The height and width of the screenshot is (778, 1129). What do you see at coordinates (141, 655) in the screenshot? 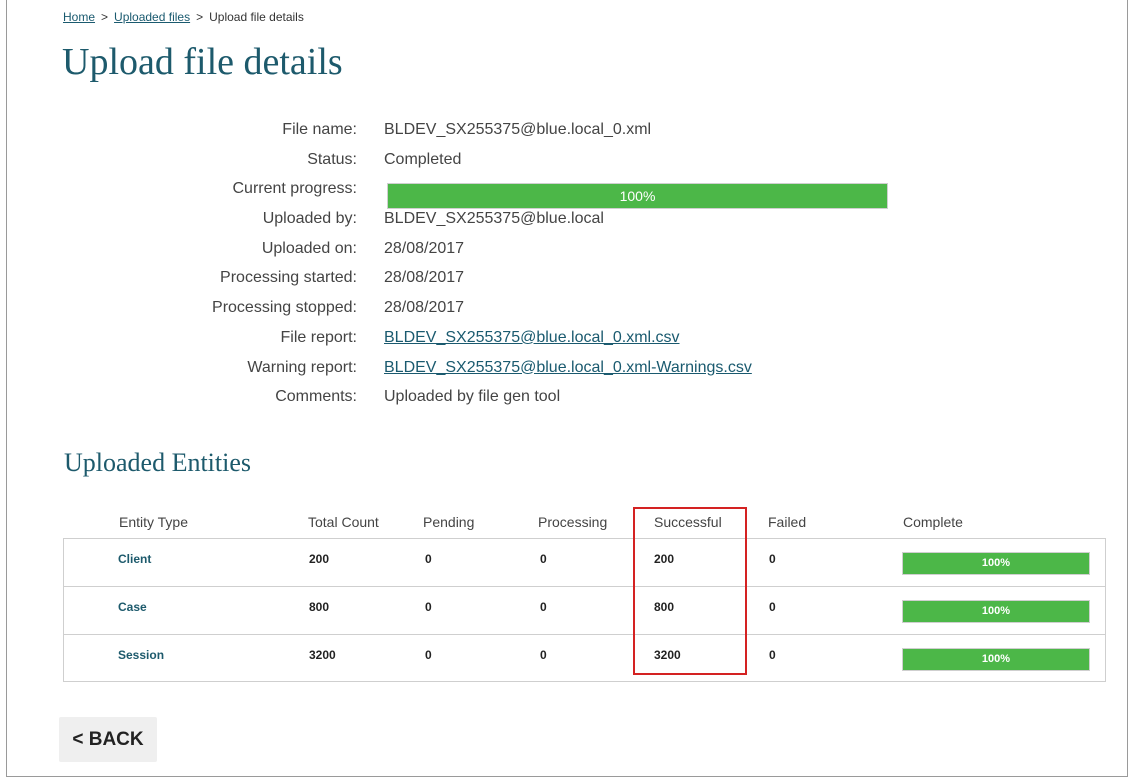
I see `entity-link-session: Session` at bounding box center [141, 655].